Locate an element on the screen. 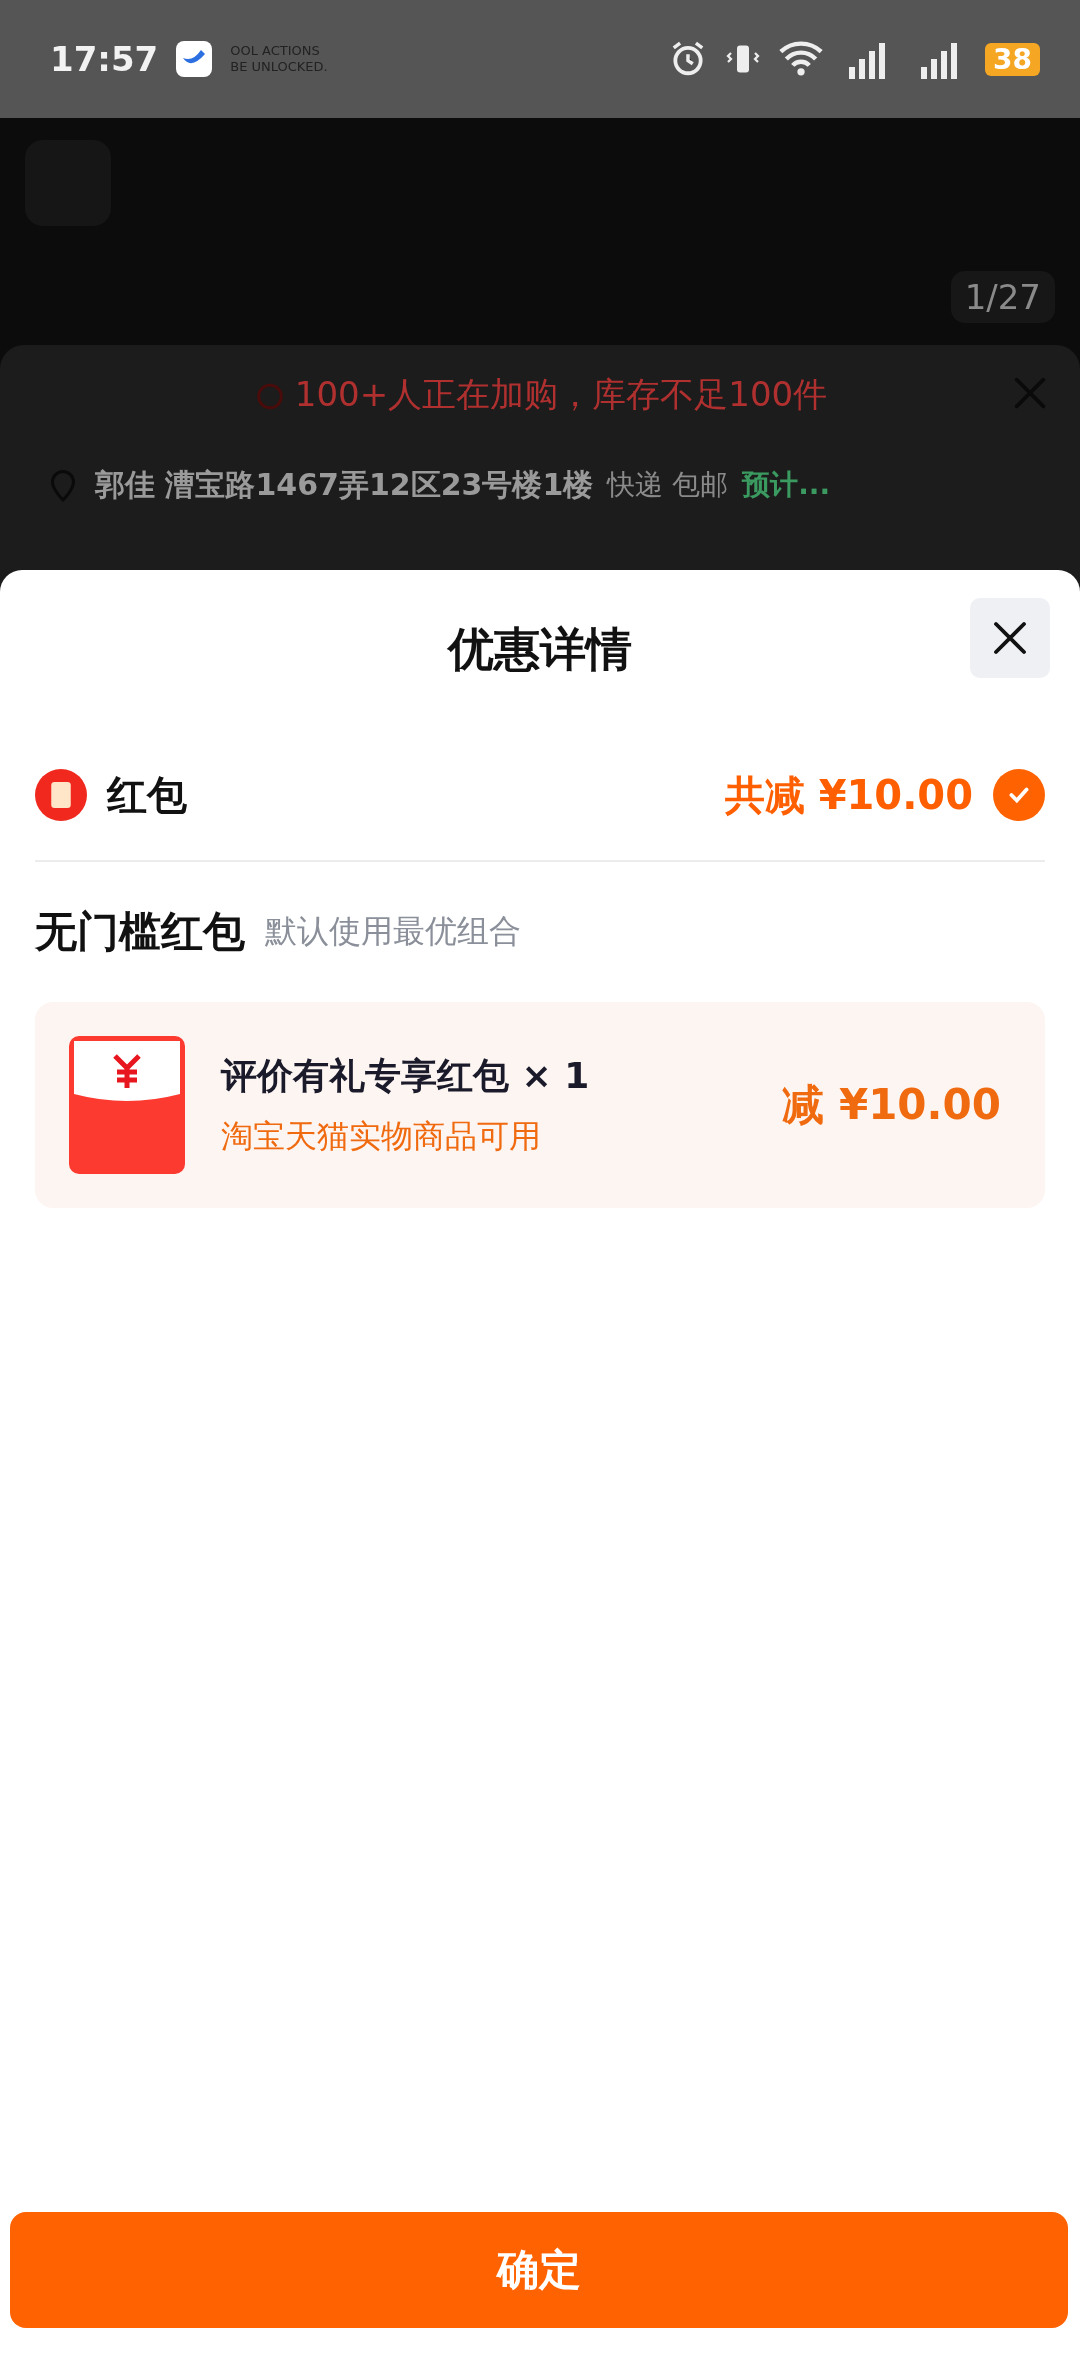  total-discount: 共减 ¥10.00 is located at coordinates (848, 795).